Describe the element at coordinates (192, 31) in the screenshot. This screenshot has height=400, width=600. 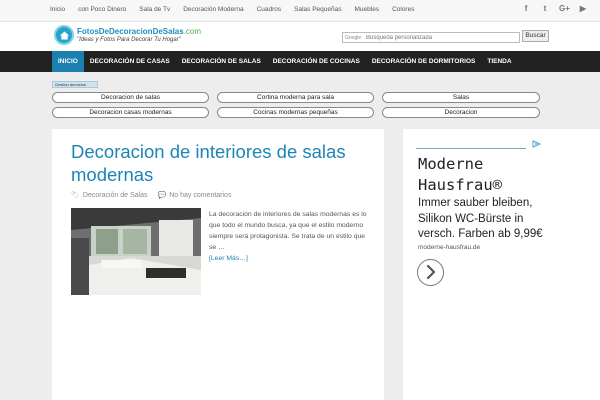
I see `site-suffix: .com` at that location.